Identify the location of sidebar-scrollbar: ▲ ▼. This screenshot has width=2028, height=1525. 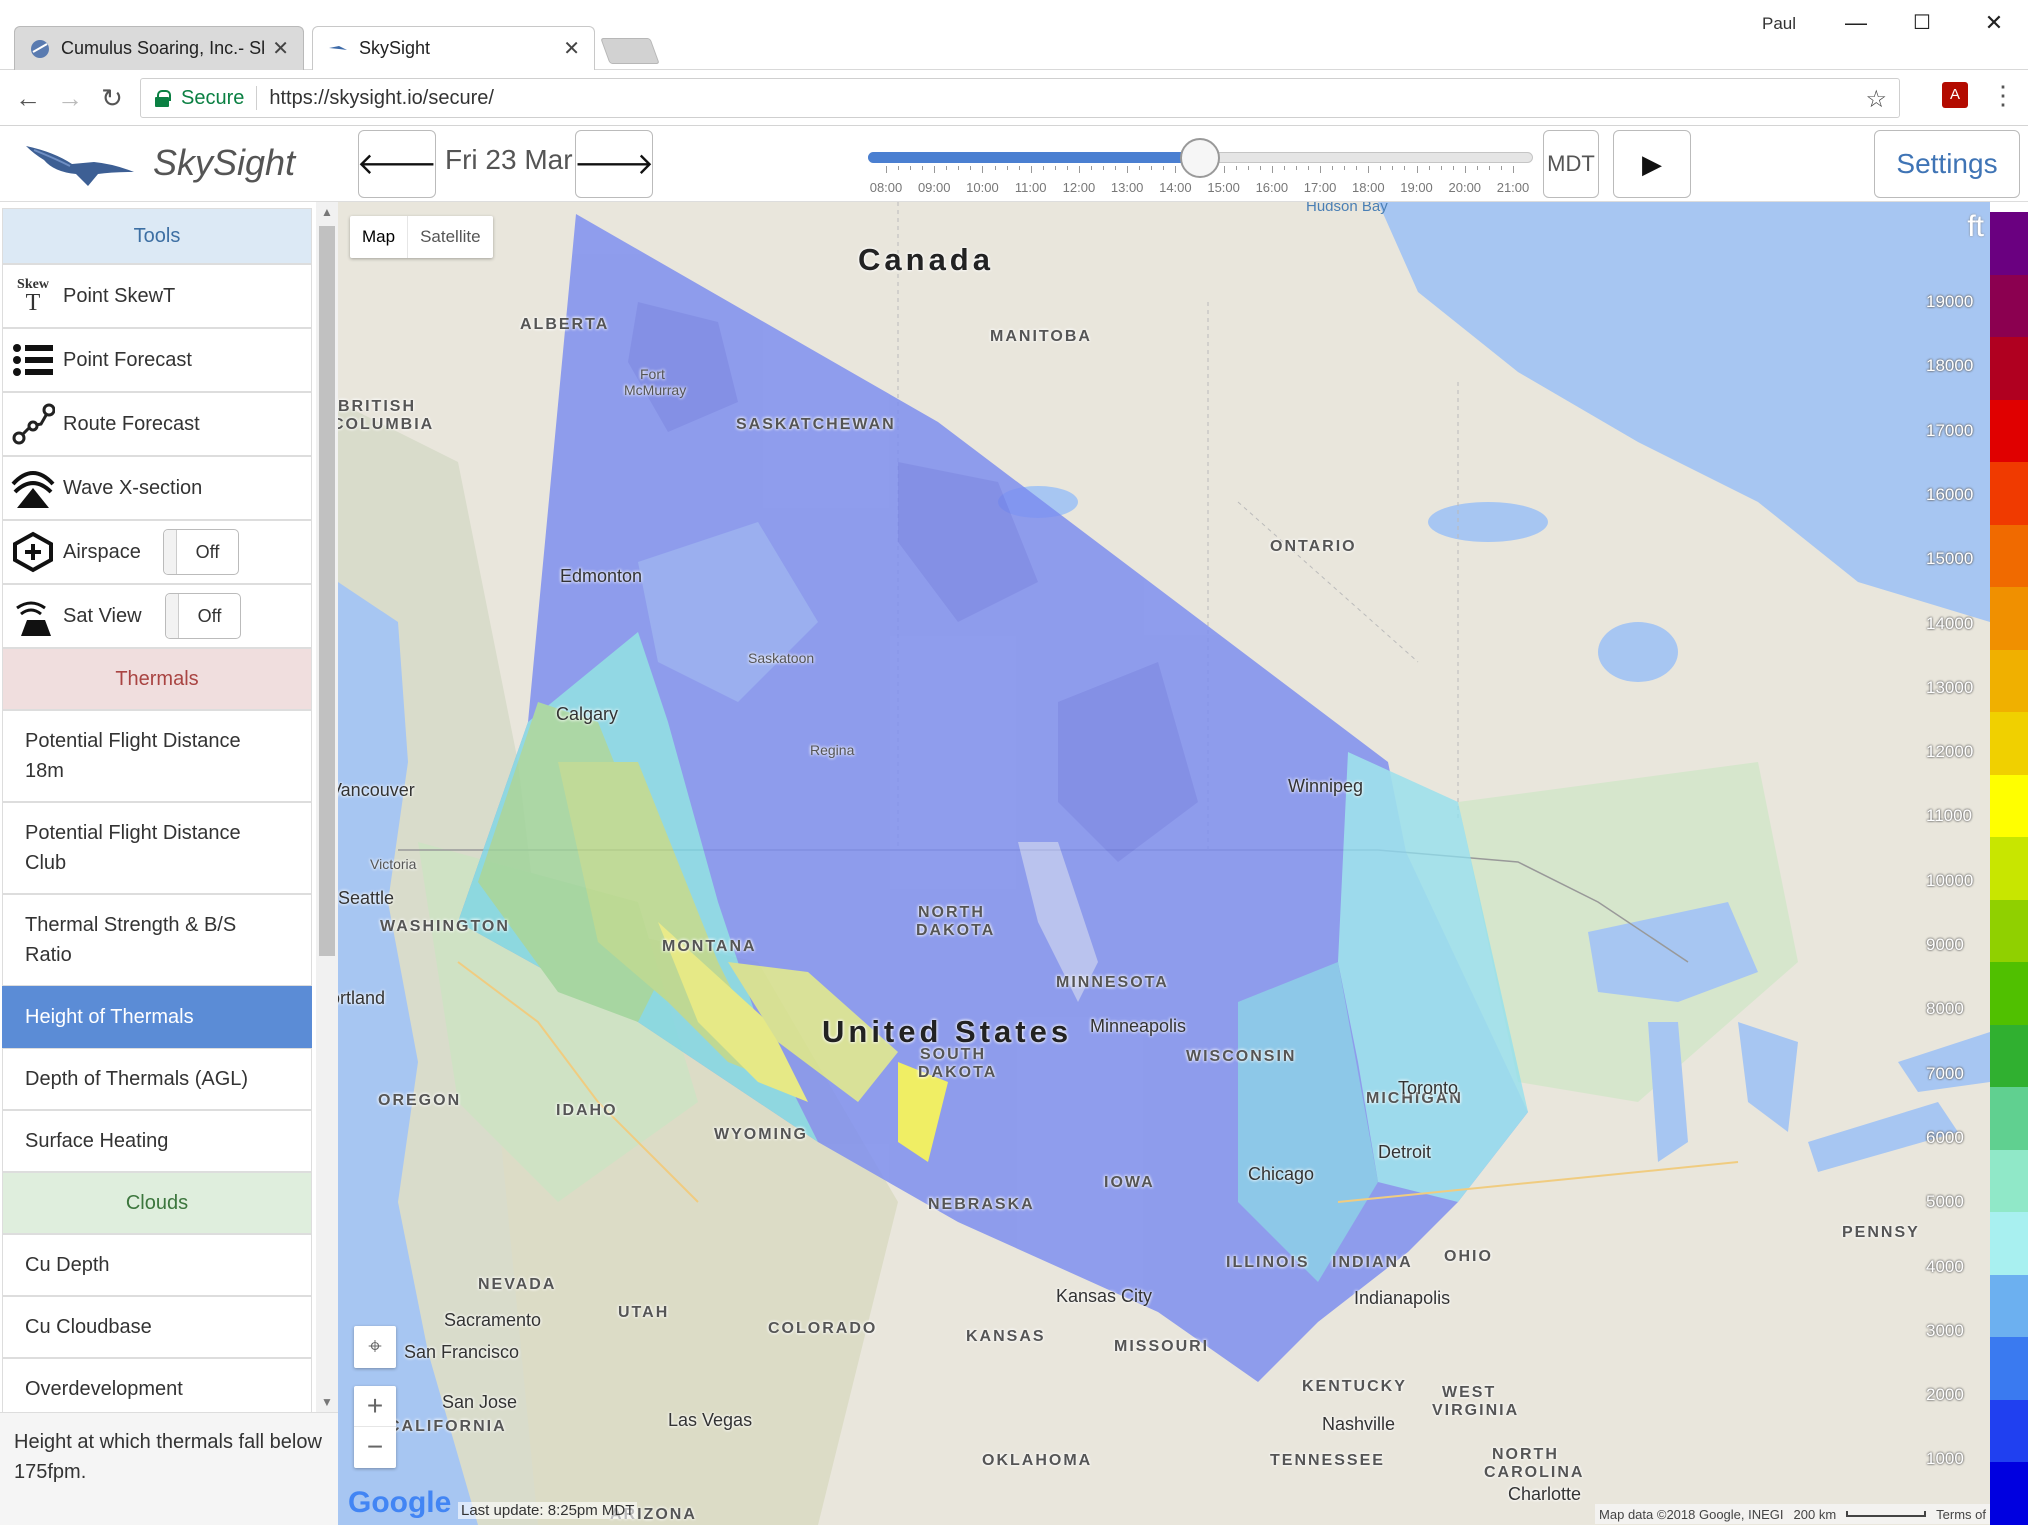
(327, 807).